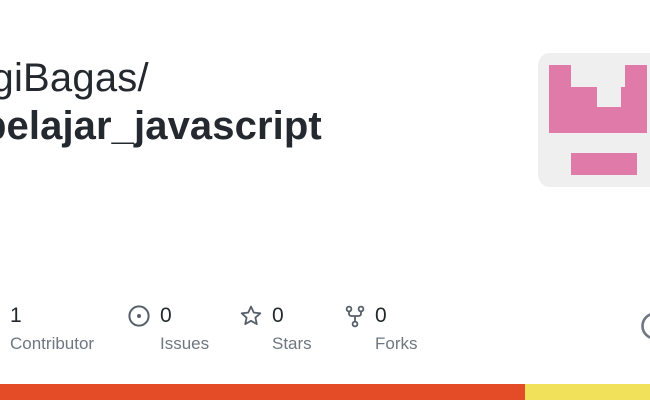  I want to click on forks-label: Forks, so click(396, 343).